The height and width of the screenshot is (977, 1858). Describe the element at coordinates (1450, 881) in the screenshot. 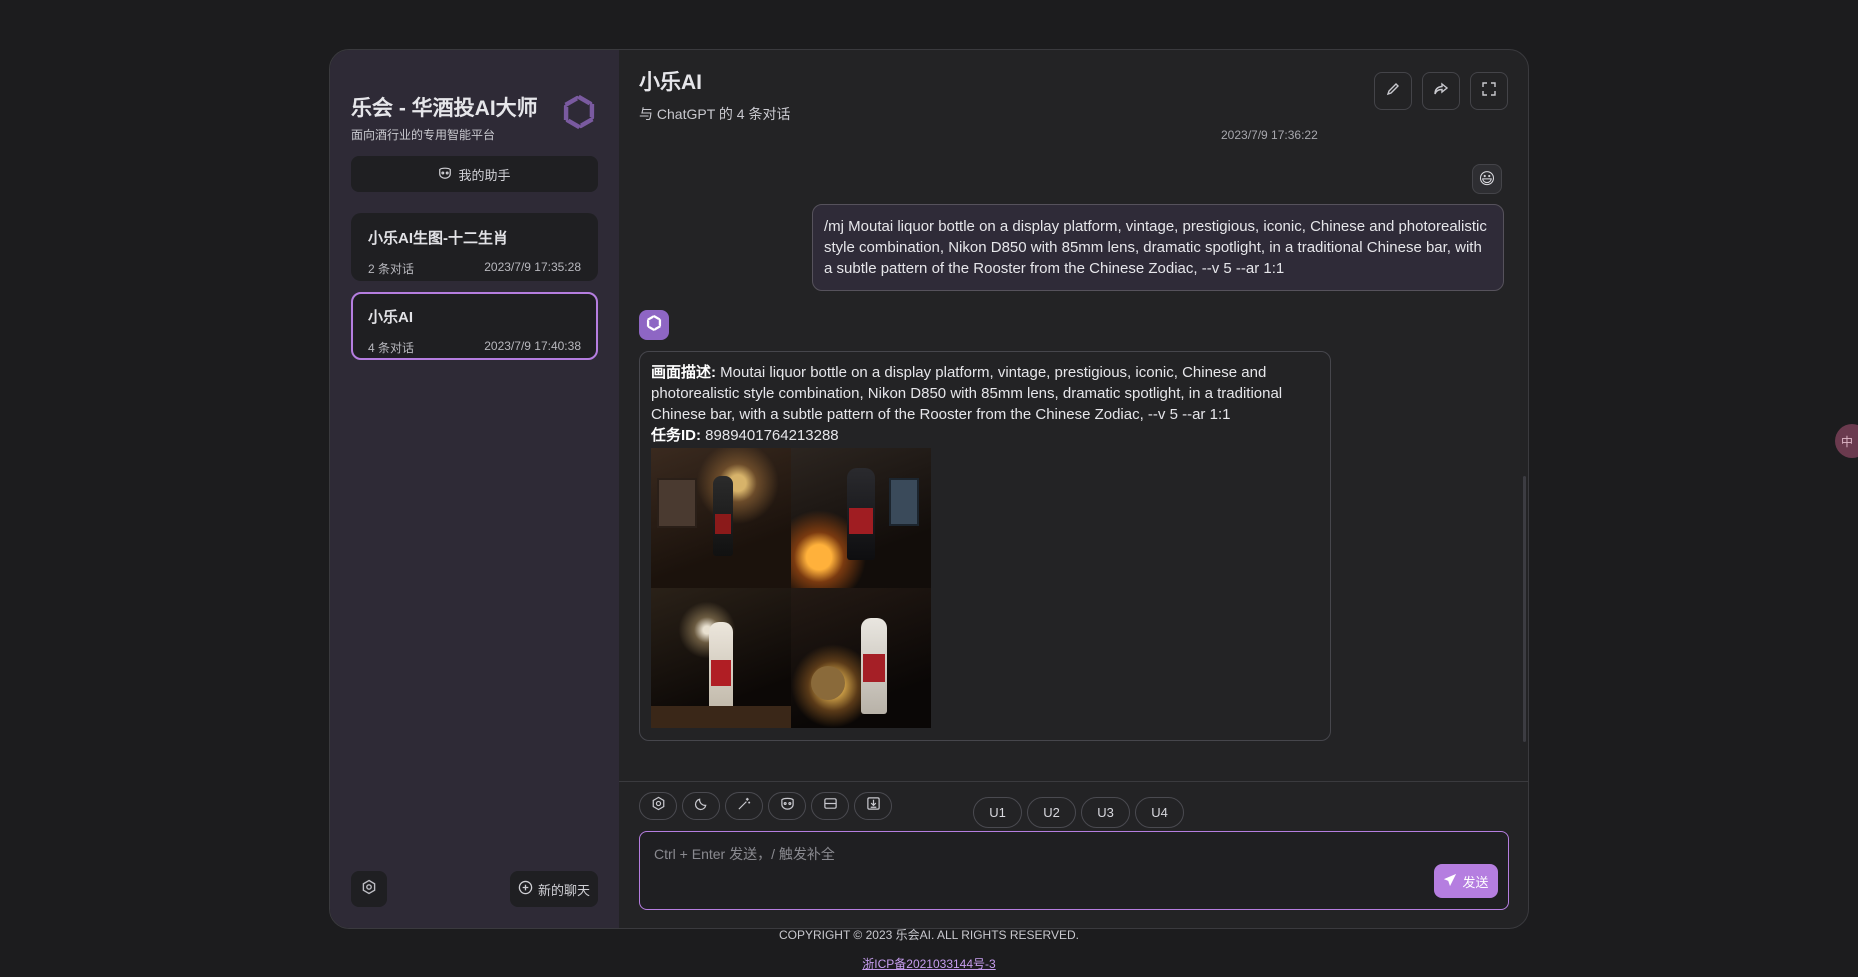

I see `send-icon` at that location.